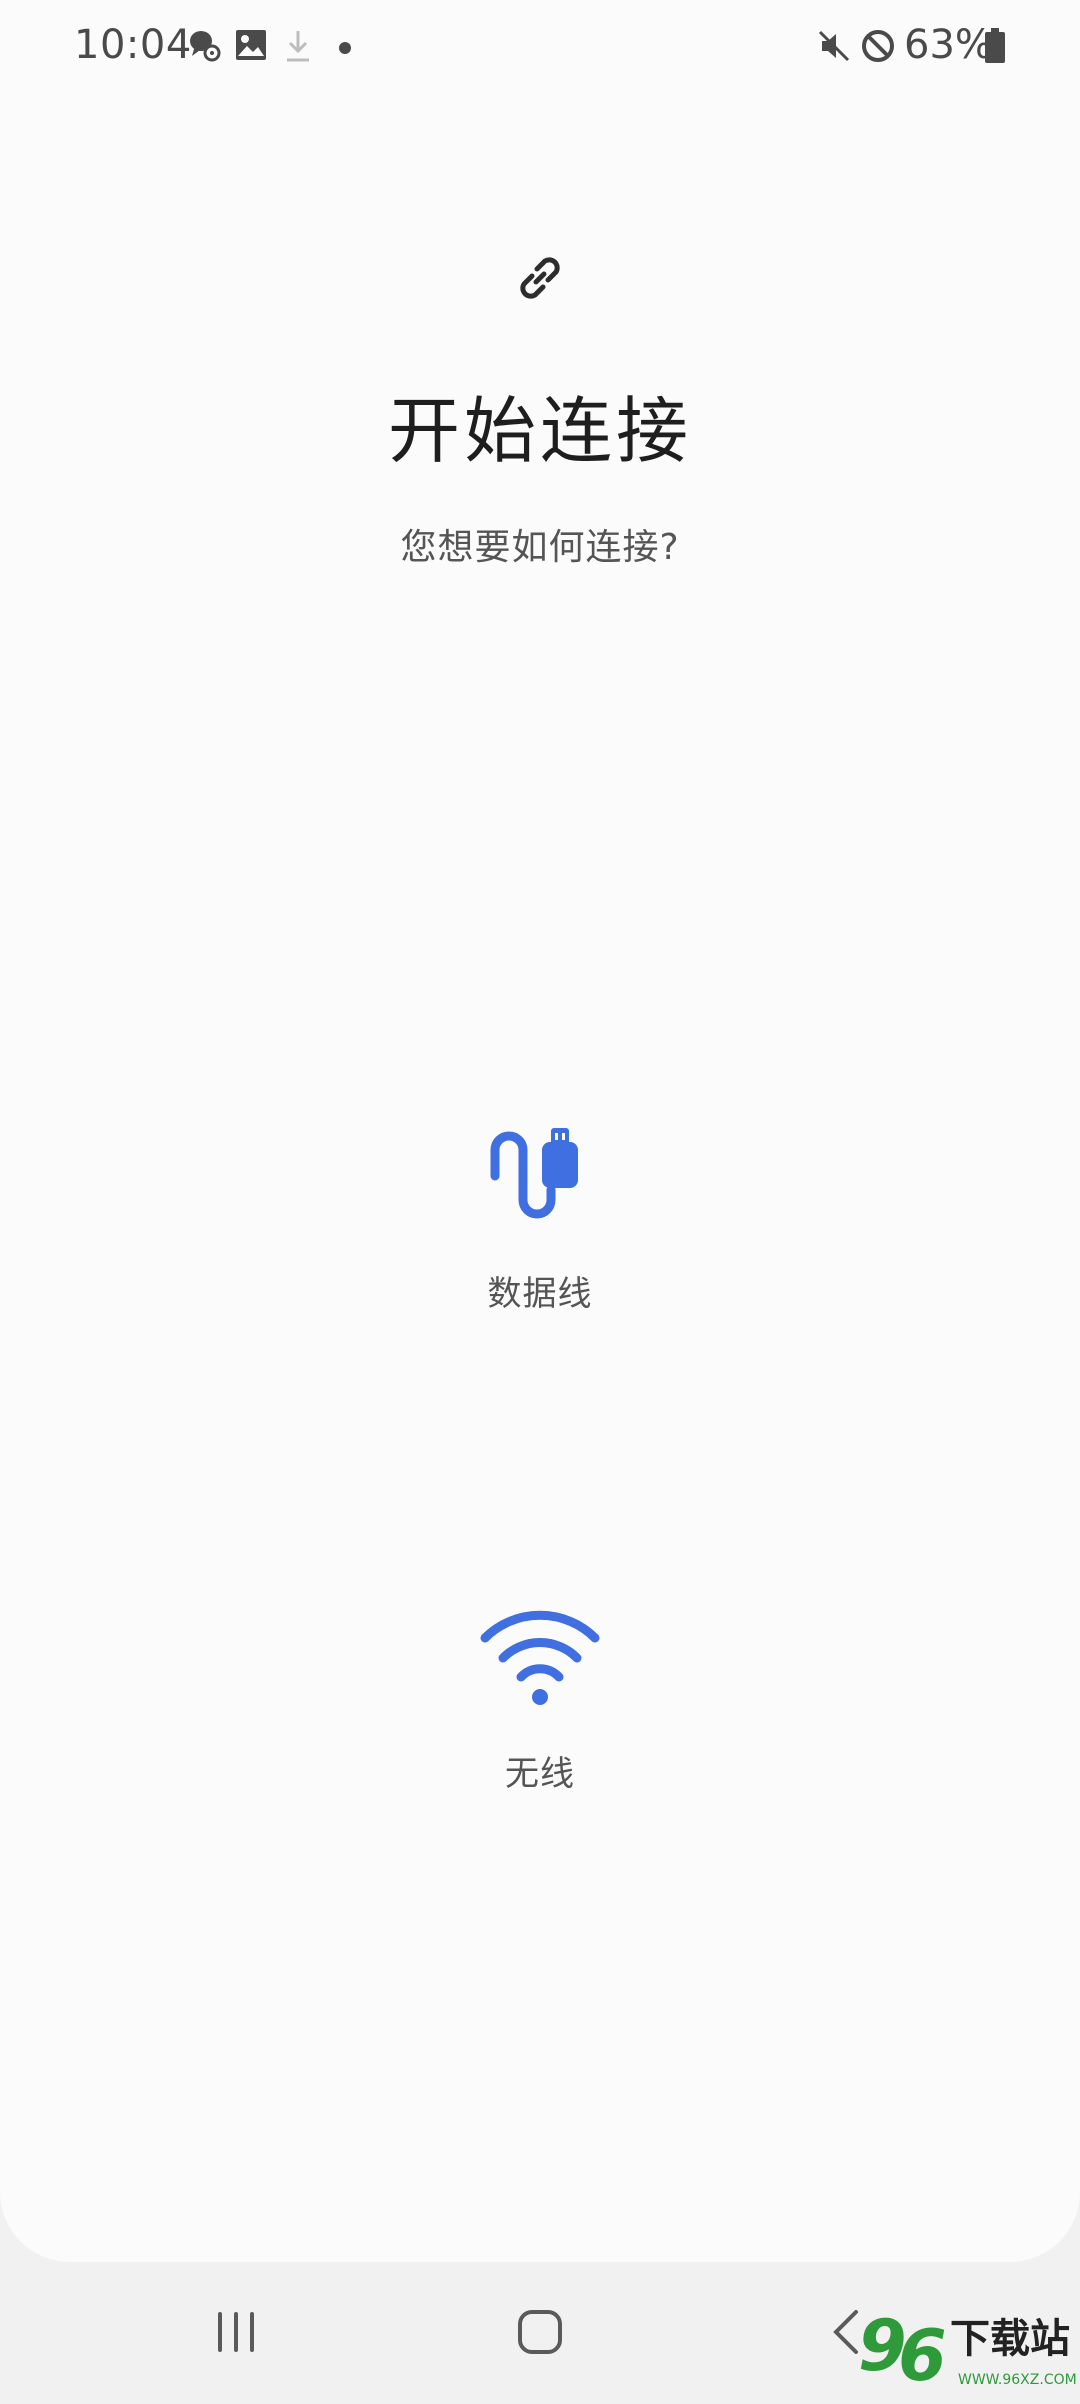 The image size is (1080, 2404). What do you see at coordinates (1010, 2339) in the screenshot?
I see `svg-text: 下载站` at bounding box center [1010, 2339].